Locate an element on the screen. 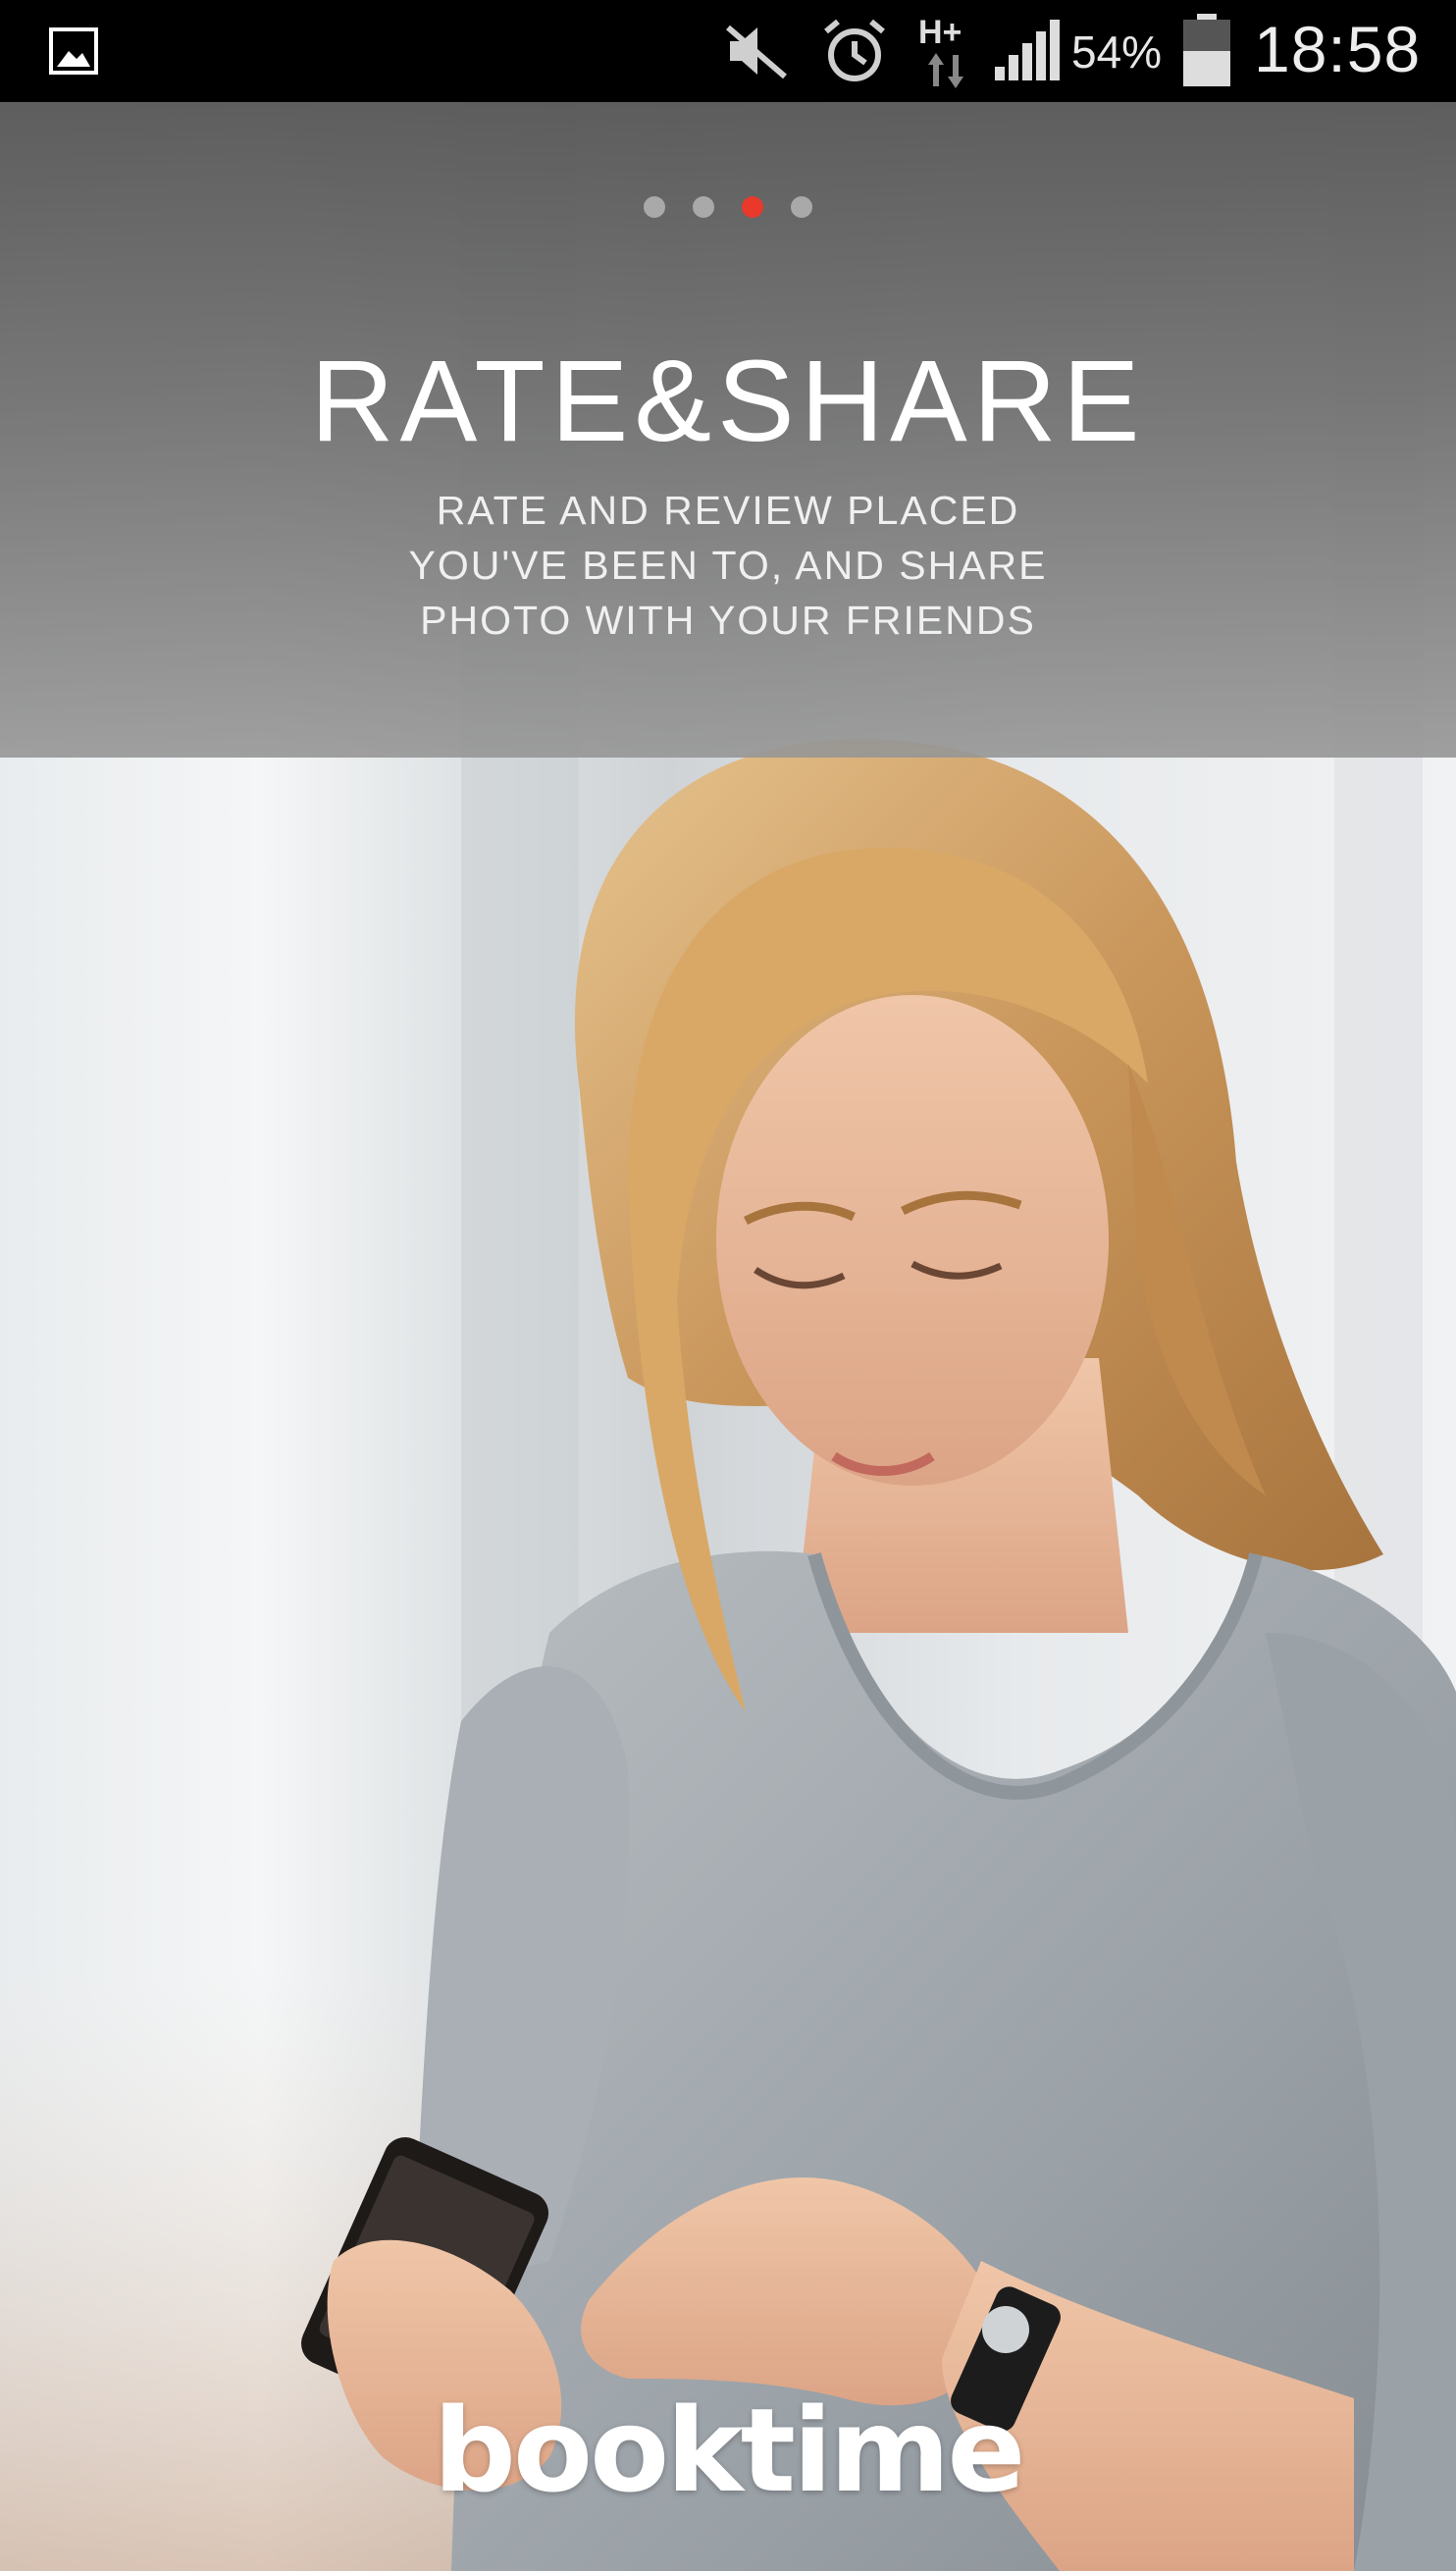 This screenshot has height=2571, width=1456. battery-icon is located at coordinates (1206, 50).